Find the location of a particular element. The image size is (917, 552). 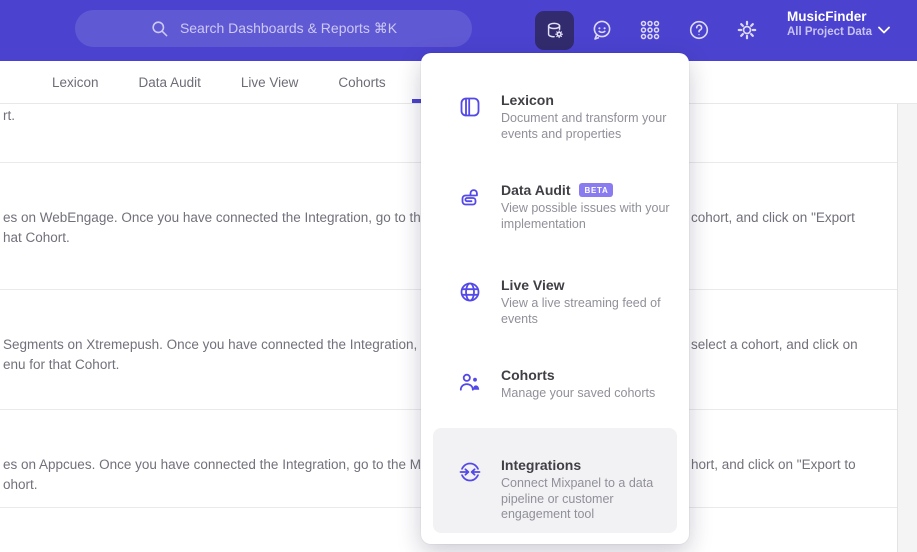

page-right-gutter is located at coordinates (907, 328).